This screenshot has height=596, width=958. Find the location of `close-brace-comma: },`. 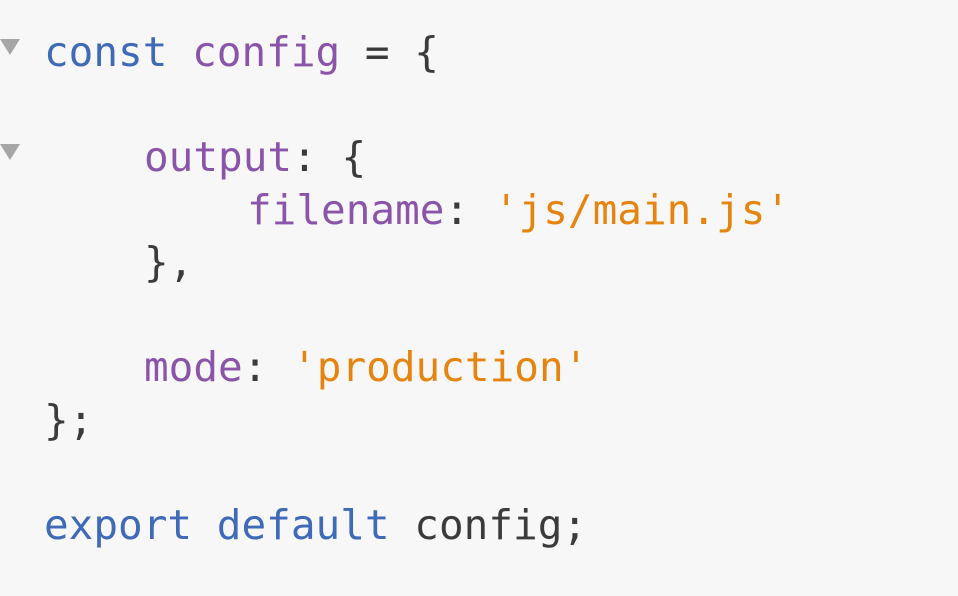

close-brace-comma: }, is located at coordinates (169, 262).